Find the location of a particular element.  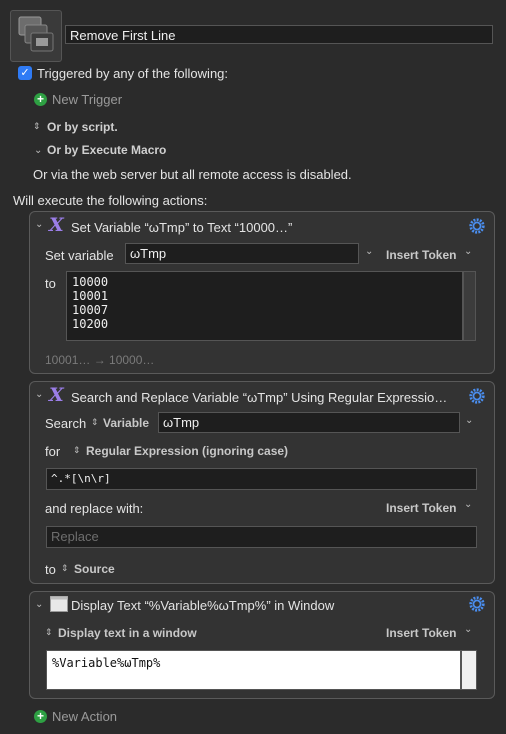

macro-icon-well is located at coordinates (36, 36).